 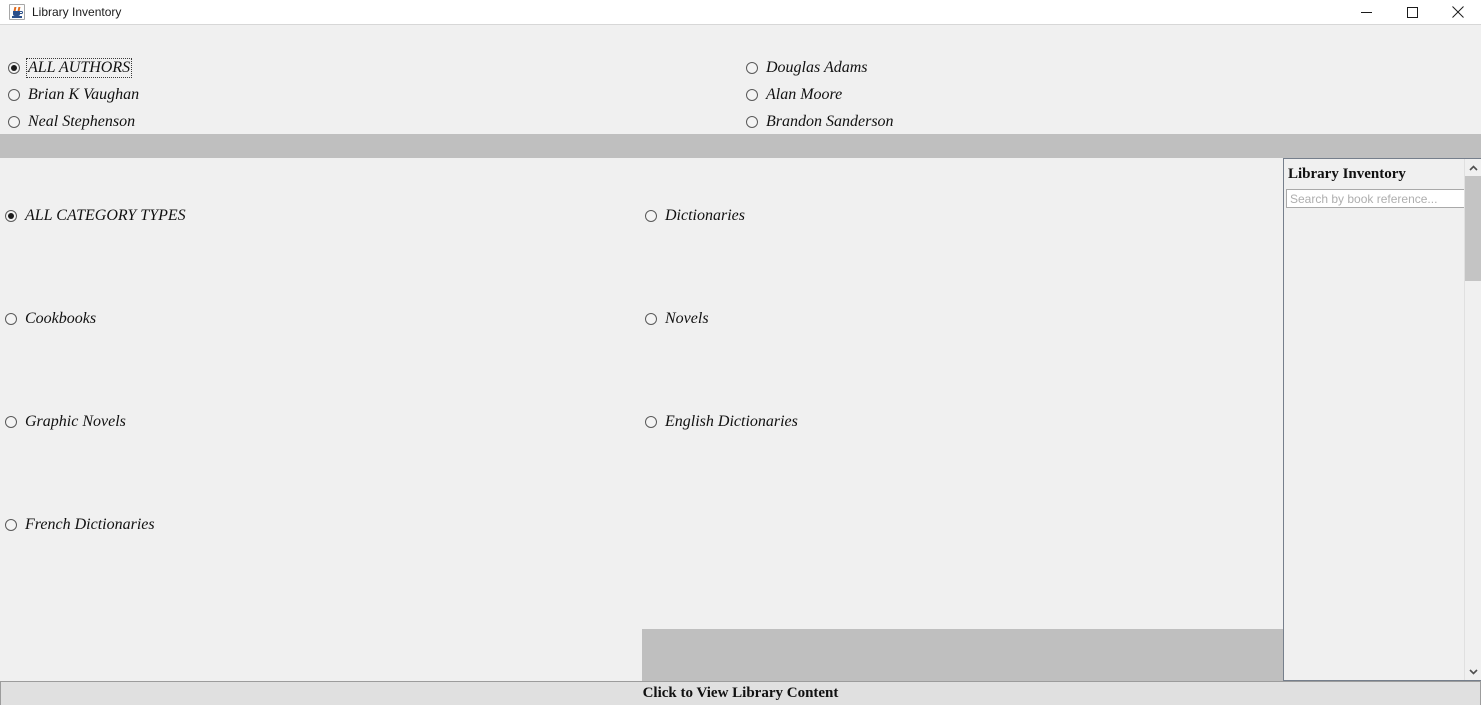 I want to click on minimize-icon, so click(x=1366, y=12).